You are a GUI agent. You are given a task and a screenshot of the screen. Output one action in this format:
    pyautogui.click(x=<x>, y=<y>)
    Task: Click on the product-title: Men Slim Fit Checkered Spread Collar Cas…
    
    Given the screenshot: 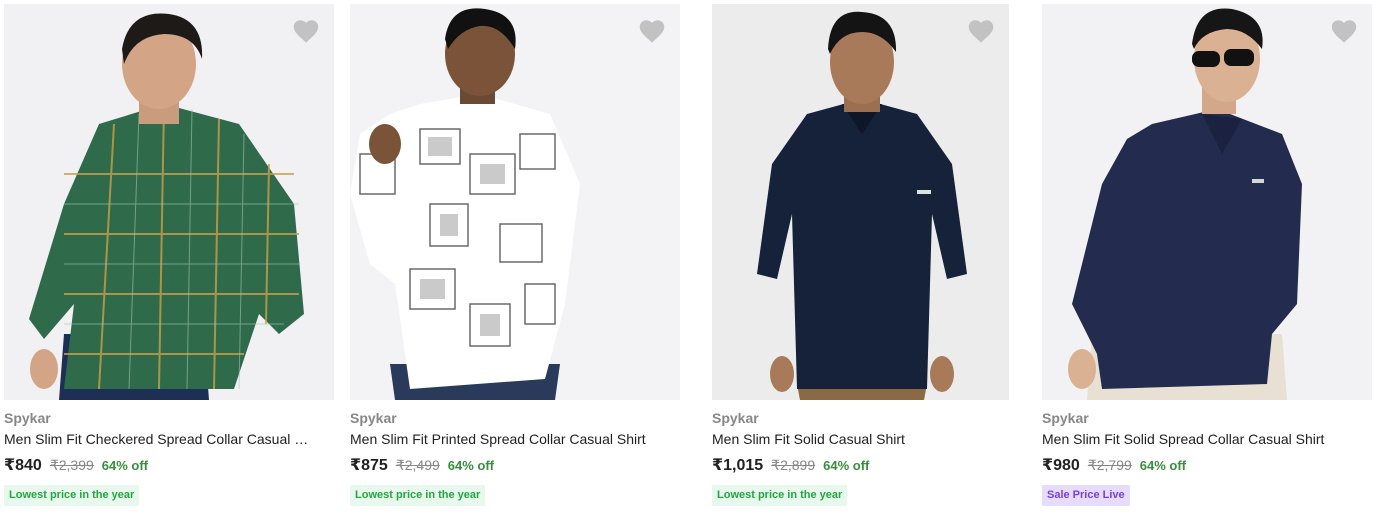 What is the action you would take?
    pyautogui.click(x=159, y=439)
    